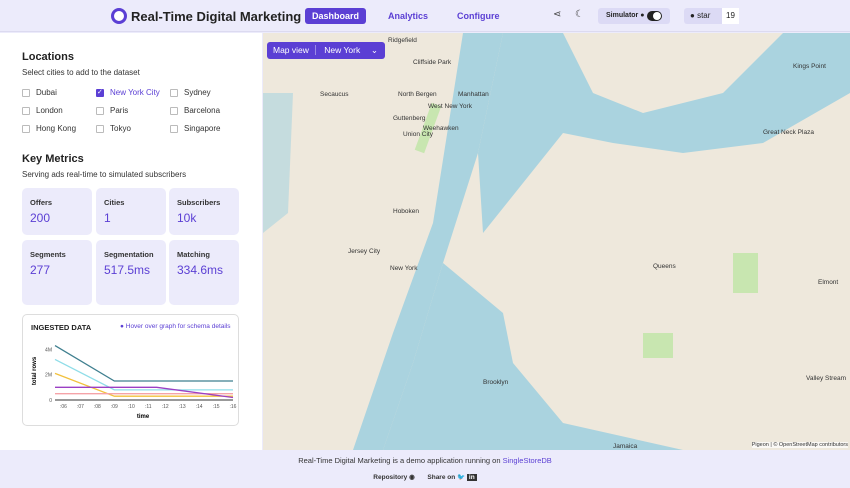 The width and height of the screenshot is (850, 488). What do you see at coordinates (390, 477) in the screenshot?
I see `repository-label: Repository` at bounding box center [390, 477].